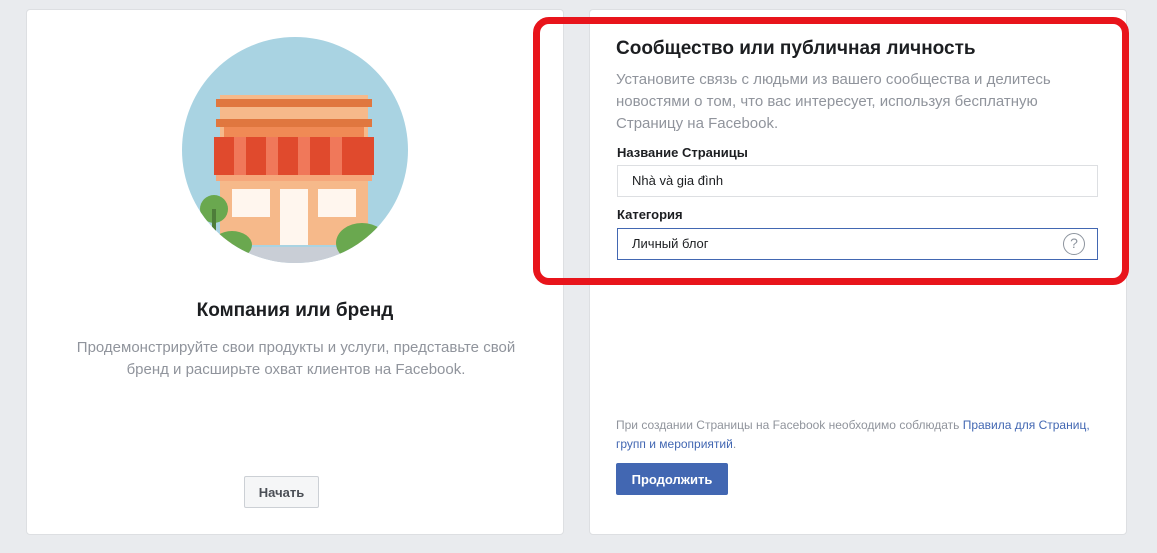  What do you see at coordinates (857, 181) in the screenshot?
I see `page-name-input: Nhà và gia đình` at bounding box center [857, 181].